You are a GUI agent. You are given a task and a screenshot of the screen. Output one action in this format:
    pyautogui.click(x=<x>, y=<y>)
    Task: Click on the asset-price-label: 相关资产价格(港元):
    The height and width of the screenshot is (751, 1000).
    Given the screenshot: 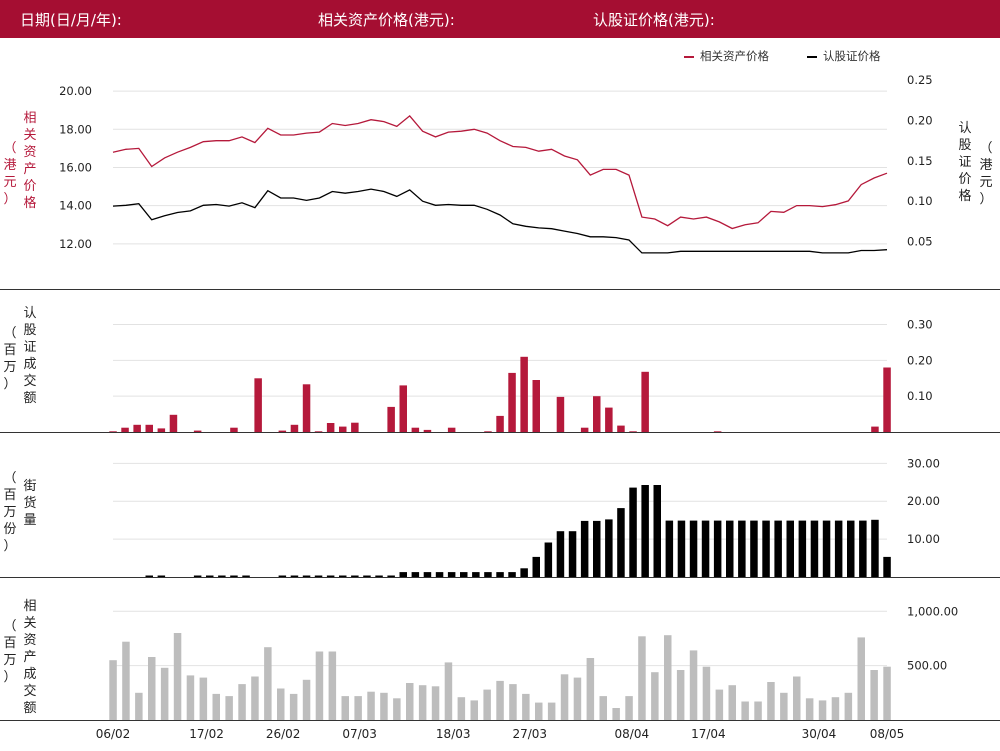 What is the action you would take?
    pyautogui.click(x=386, y=20)
    